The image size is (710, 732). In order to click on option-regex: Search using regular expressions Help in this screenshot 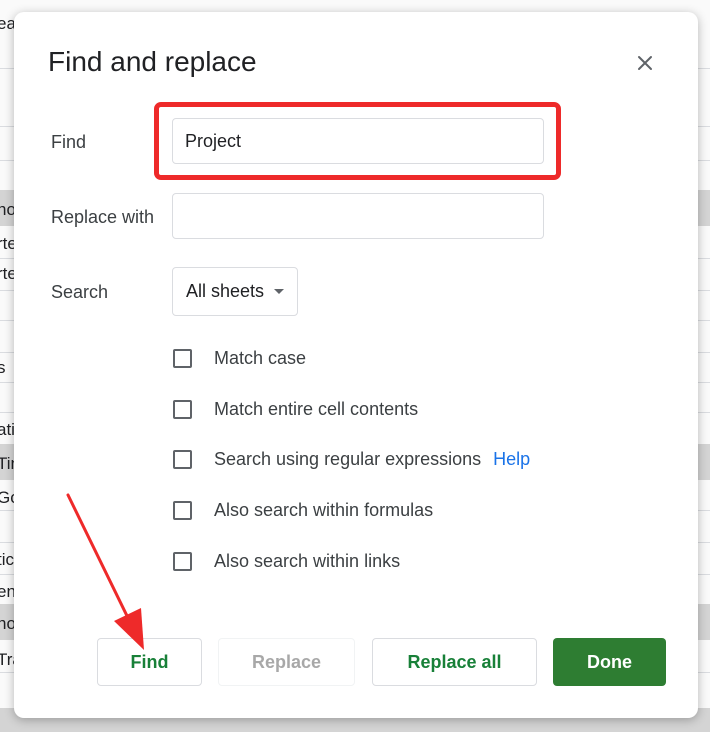, I will do `click(351, 459)`.